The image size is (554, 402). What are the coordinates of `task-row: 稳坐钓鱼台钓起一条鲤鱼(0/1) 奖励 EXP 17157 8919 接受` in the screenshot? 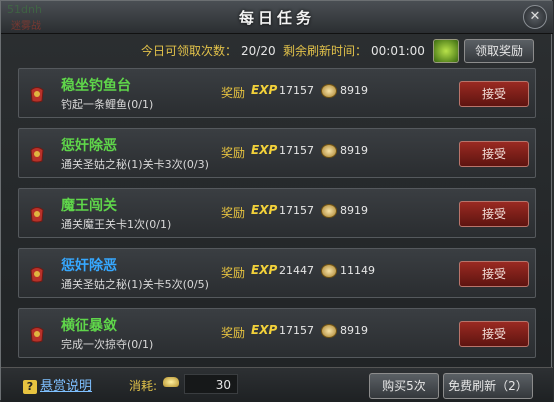 It's located at (277, 93).